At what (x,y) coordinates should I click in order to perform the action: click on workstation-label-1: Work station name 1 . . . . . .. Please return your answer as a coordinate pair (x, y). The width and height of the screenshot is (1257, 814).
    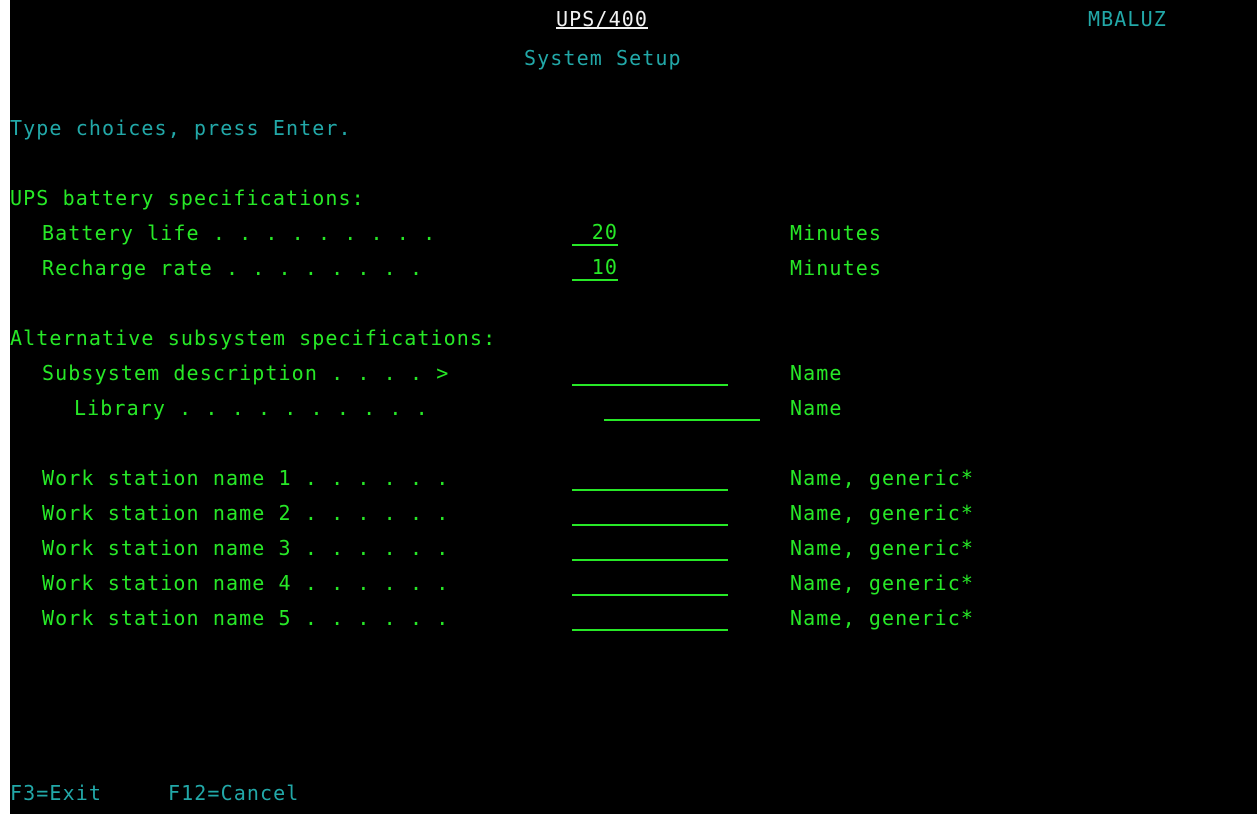
    Looking at the image, I should click on (246, 478).